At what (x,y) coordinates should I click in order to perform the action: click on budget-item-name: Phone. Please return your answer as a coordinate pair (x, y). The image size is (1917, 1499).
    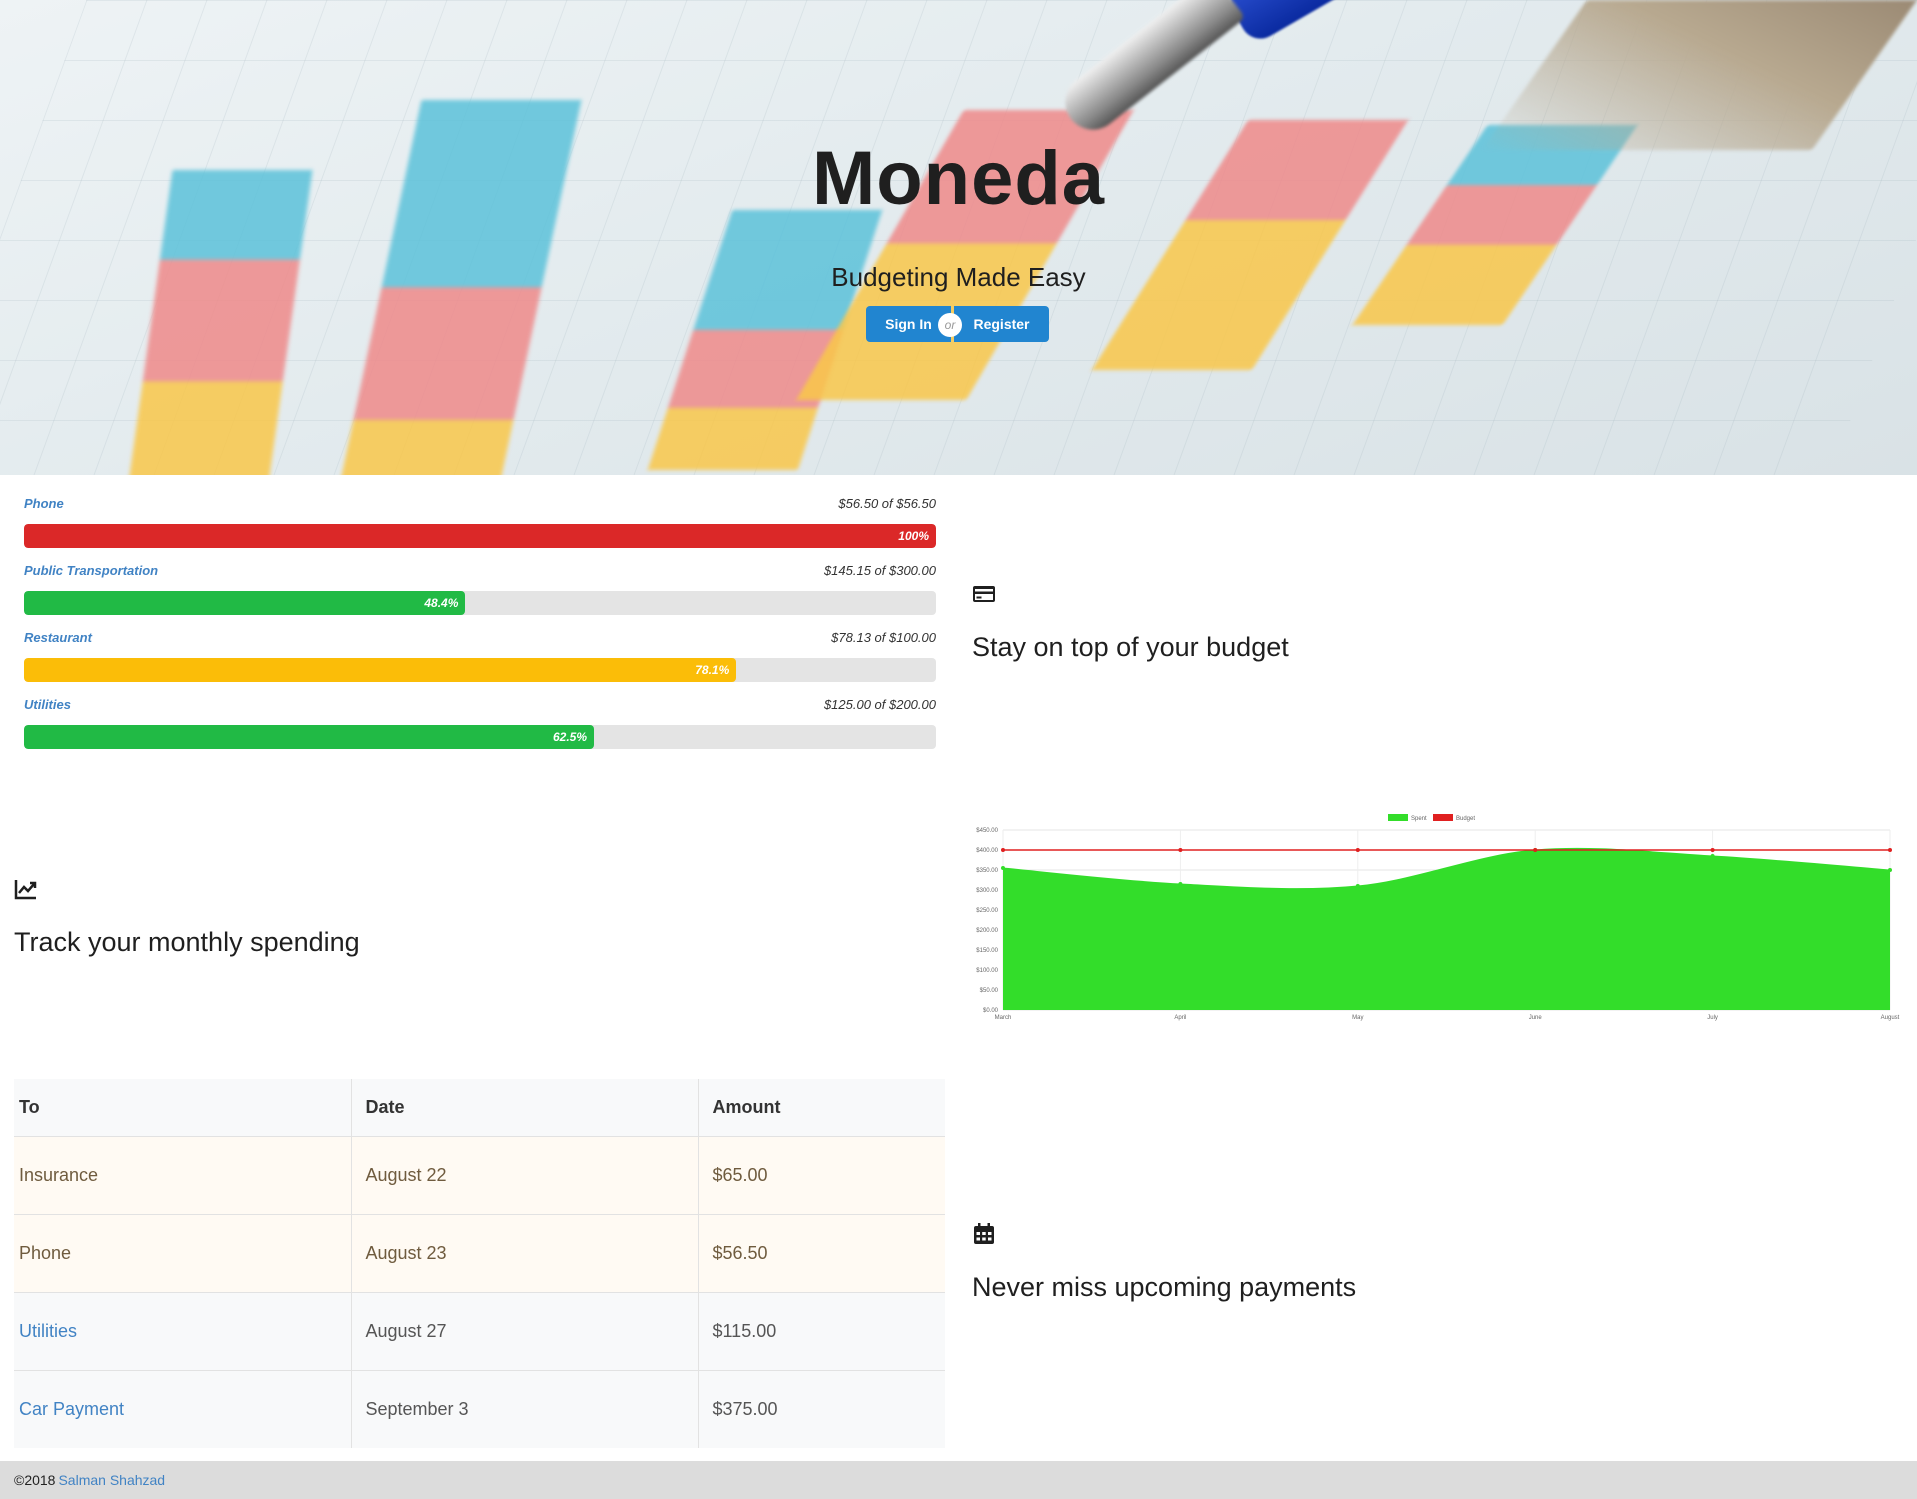
    Looking at the image, I should click on (44, 503).